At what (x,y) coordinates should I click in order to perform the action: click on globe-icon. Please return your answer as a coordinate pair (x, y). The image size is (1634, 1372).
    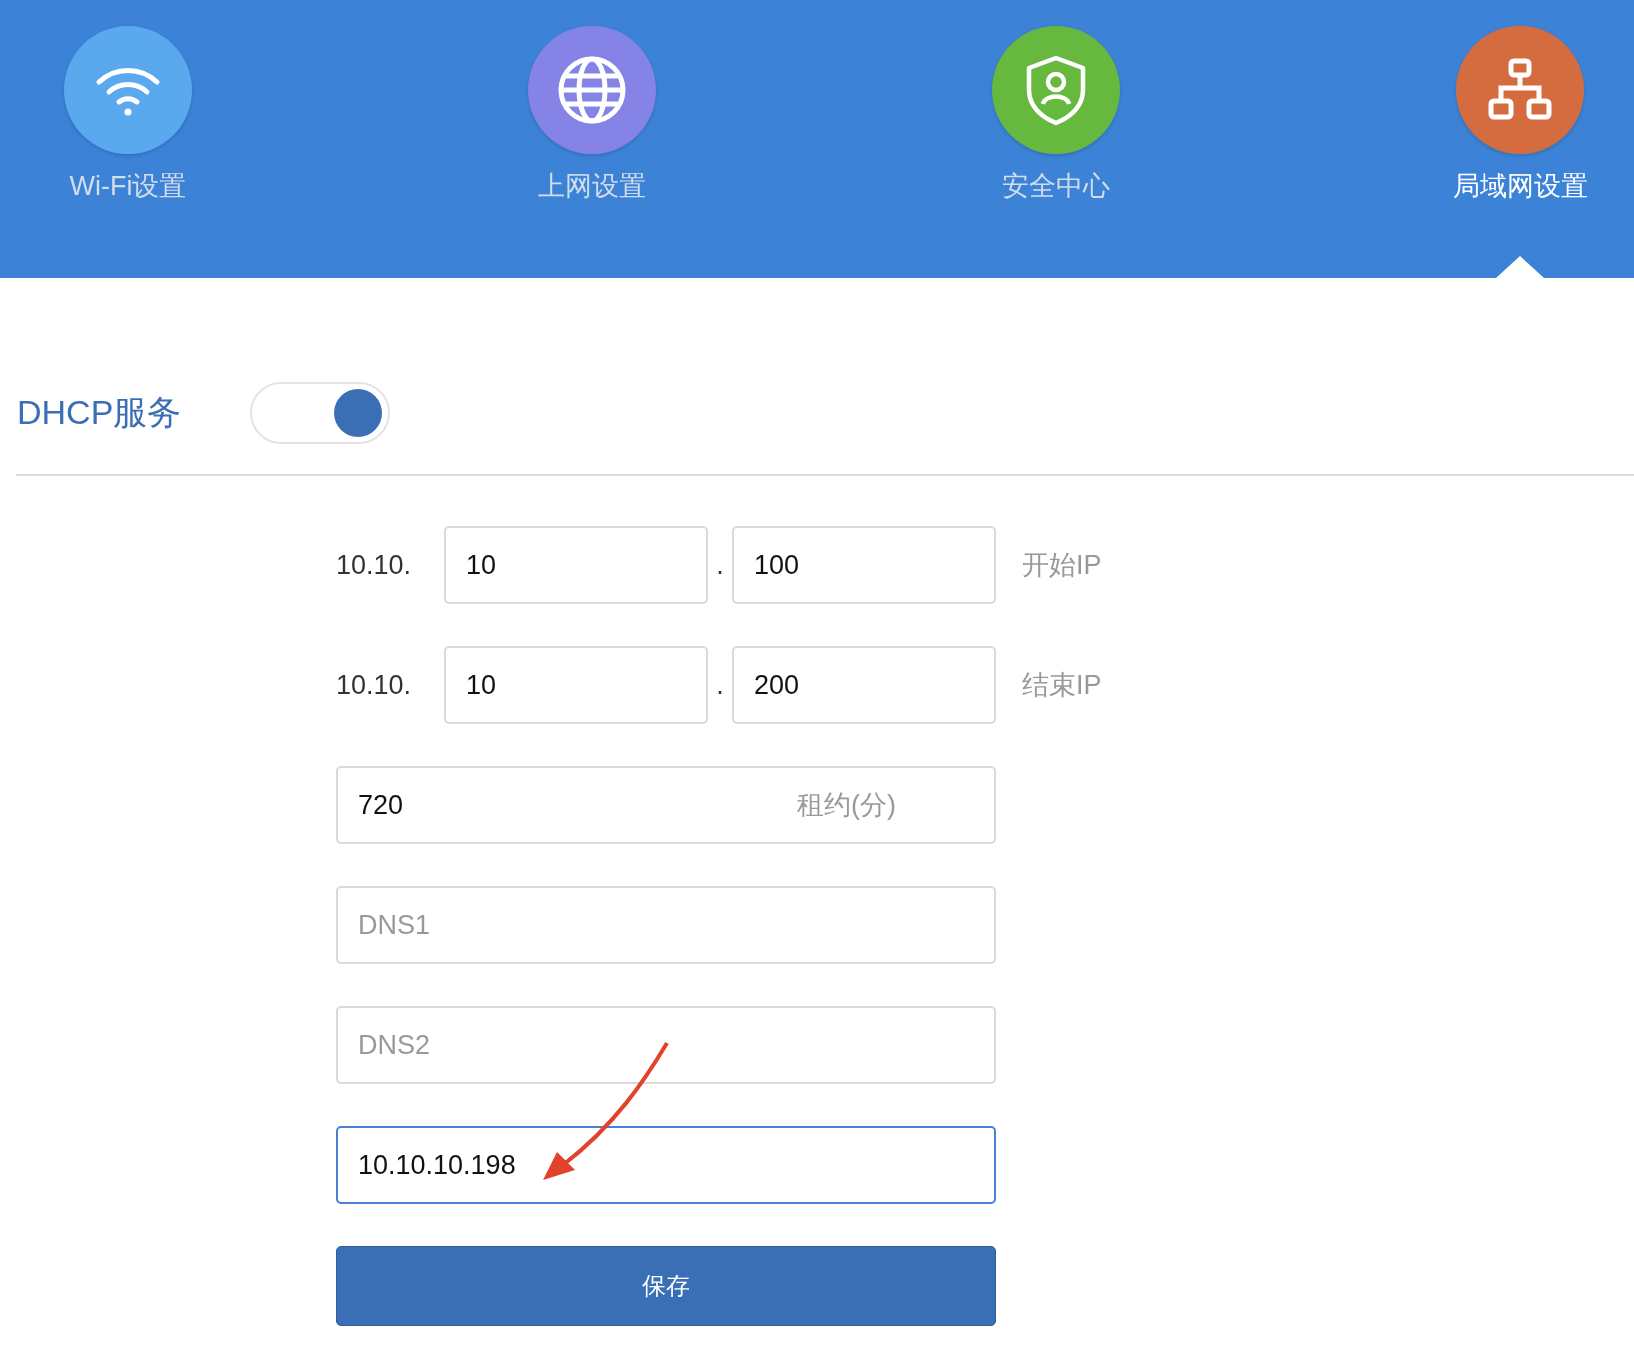
    Looking at the image, I should click on (592, 90).